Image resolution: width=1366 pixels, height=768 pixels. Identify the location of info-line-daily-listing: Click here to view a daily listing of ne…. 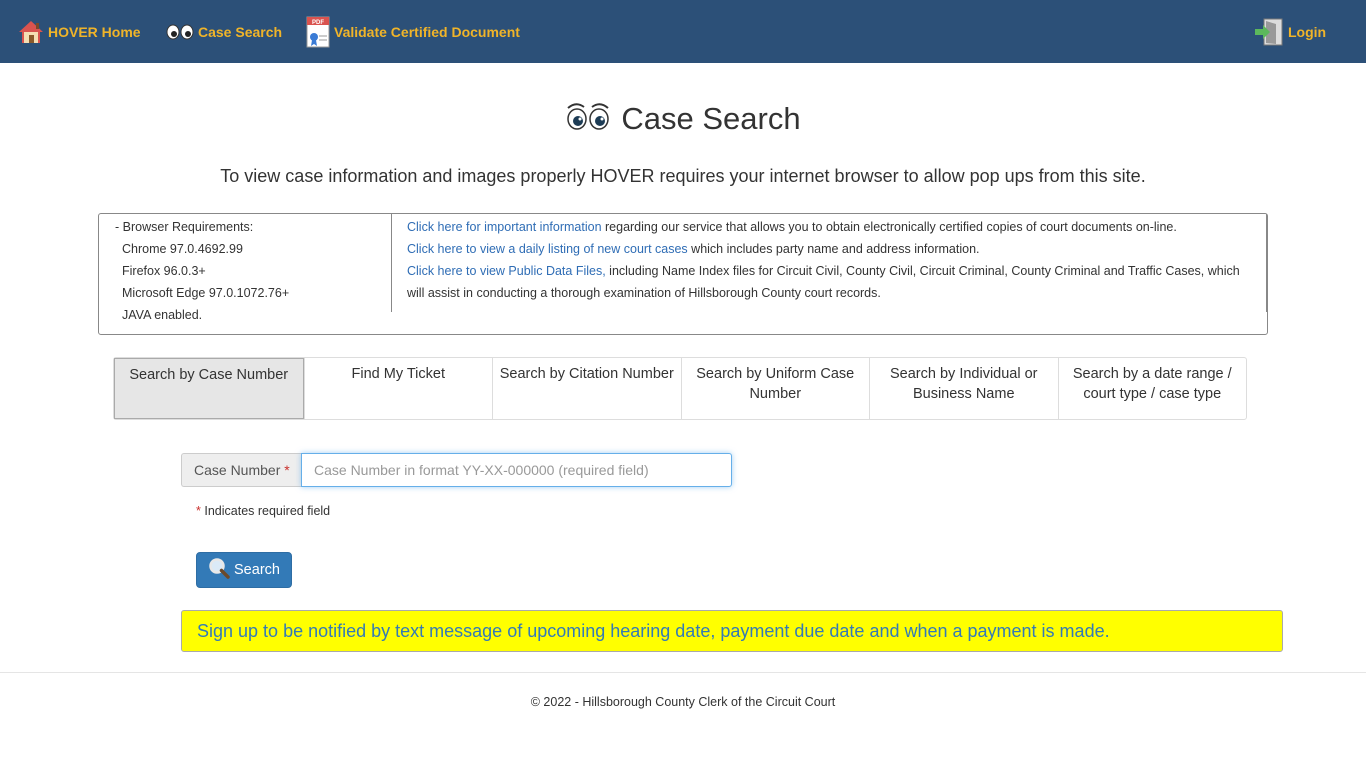
(832, 249).